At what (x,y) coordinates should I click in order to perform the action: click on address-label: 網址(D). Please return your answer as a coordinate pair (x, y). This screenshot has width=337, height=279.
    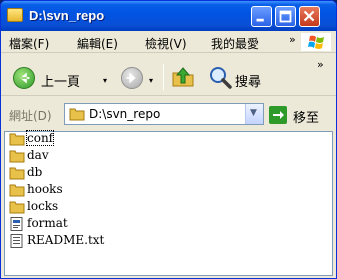
    Looking at the image, I should click on (30, 116).